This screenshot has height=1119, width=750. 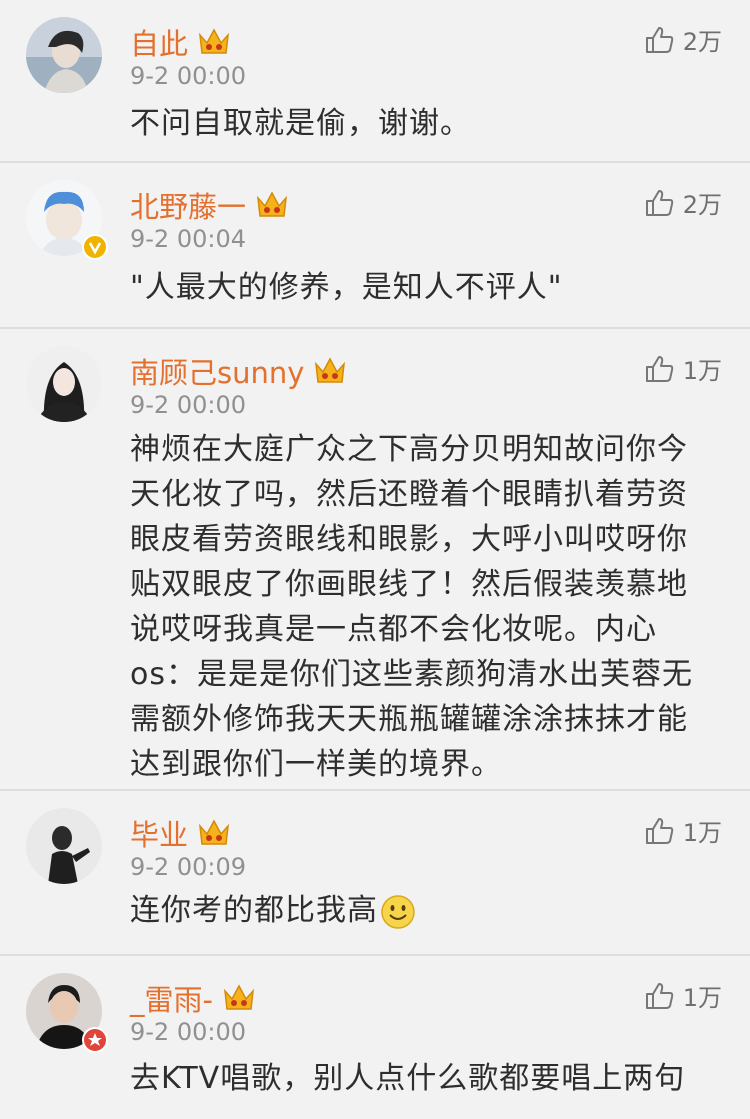 What do you see at coordinates (408, 1078) in the screenshot?
I see `comment-text: 去KTV唱歌，别人点什么歌都要唱上两句` at bounding box center [408, 1078].